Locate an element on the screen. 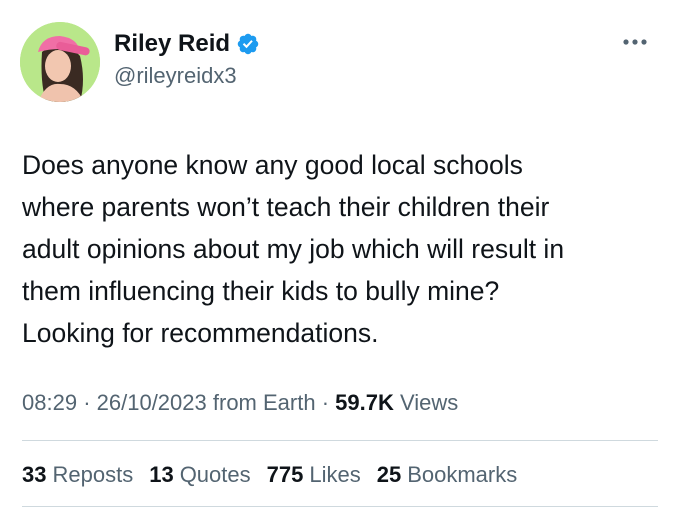  avatar-image is located at coordinates (60, 62).